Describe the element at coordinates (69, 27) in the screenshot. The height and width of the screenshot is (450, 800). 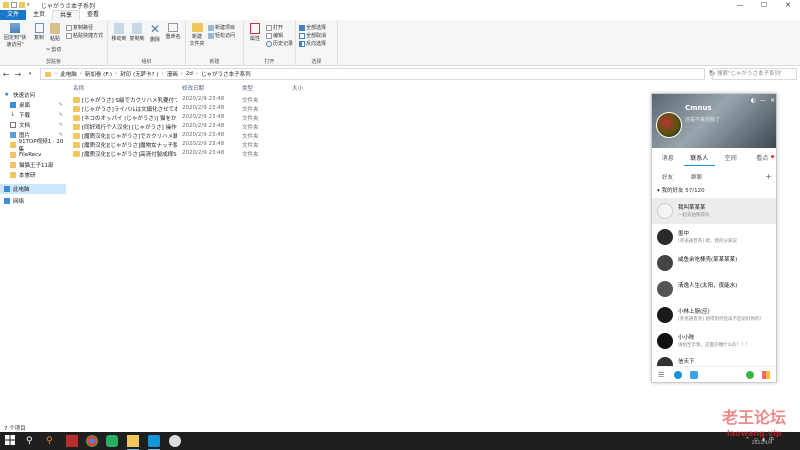
I see `copy-path-icon` at that location.